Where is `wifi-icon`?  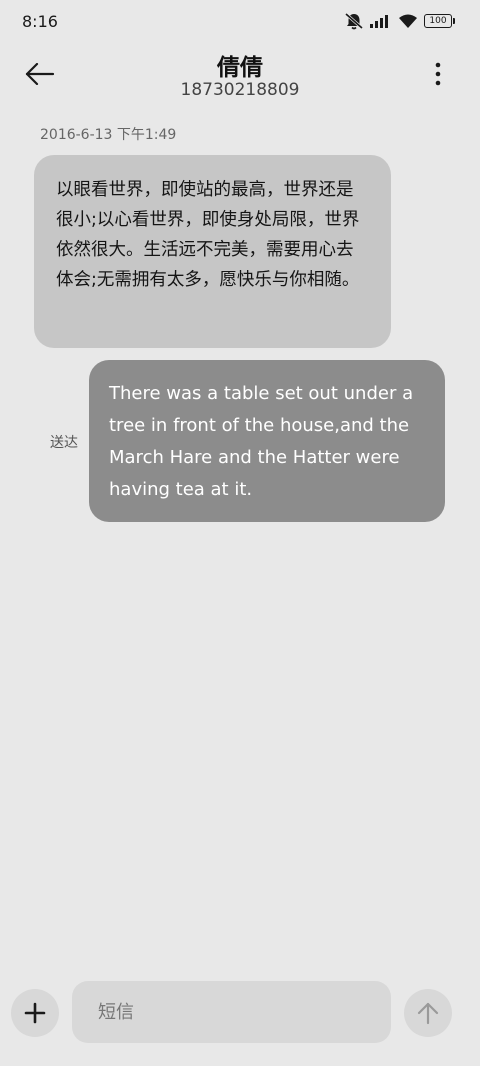 wifi-icon is located at coordinates (408, 21).